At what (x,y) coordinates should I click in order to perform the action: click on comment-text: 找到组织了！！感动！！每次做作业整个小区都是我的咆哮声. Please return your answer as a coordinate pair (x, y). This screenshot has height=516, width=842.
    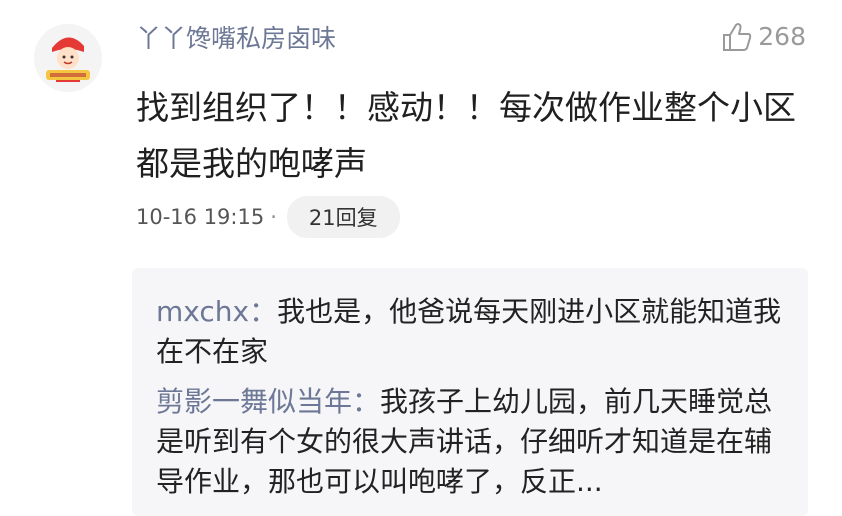
    Looking at the image, I should click on (466, 135).